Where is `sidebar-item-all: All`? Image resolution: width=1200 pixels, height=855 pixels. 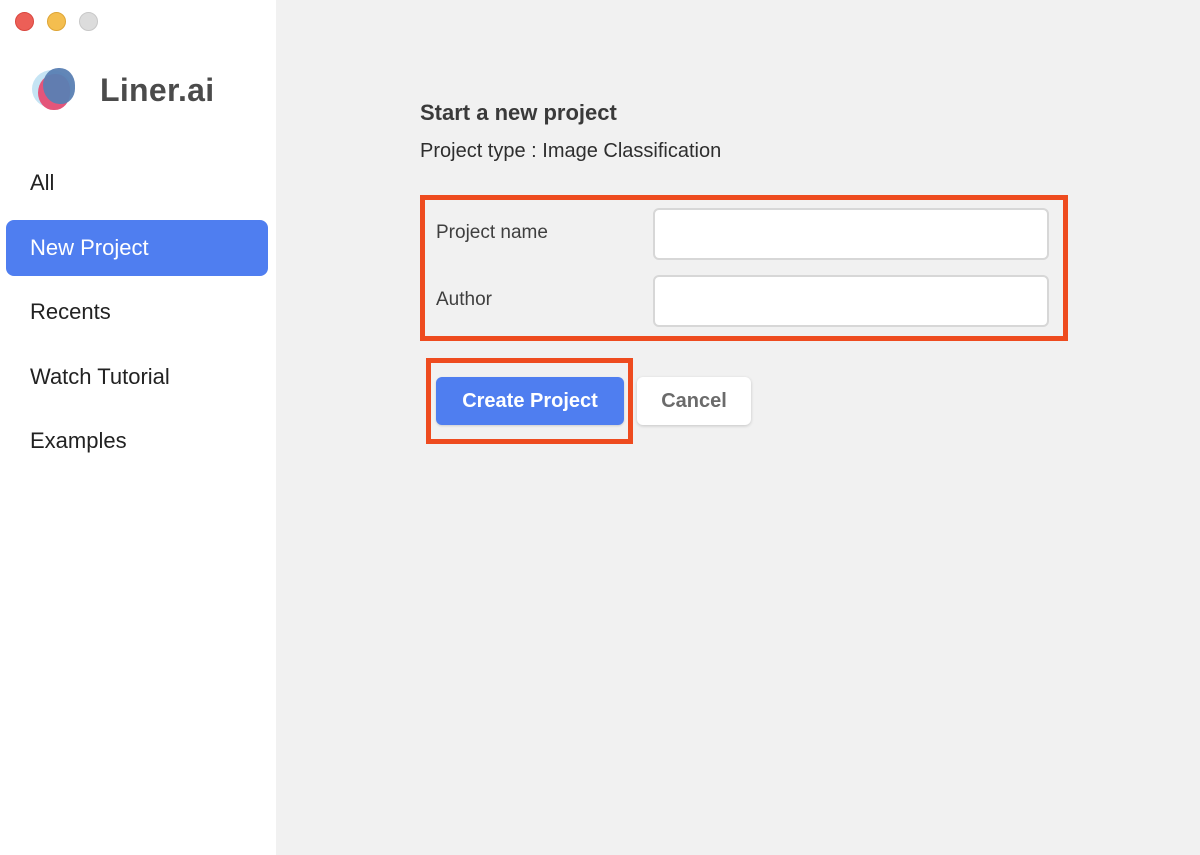
sidebar-item-all: All is located at coordinates (137, 183).